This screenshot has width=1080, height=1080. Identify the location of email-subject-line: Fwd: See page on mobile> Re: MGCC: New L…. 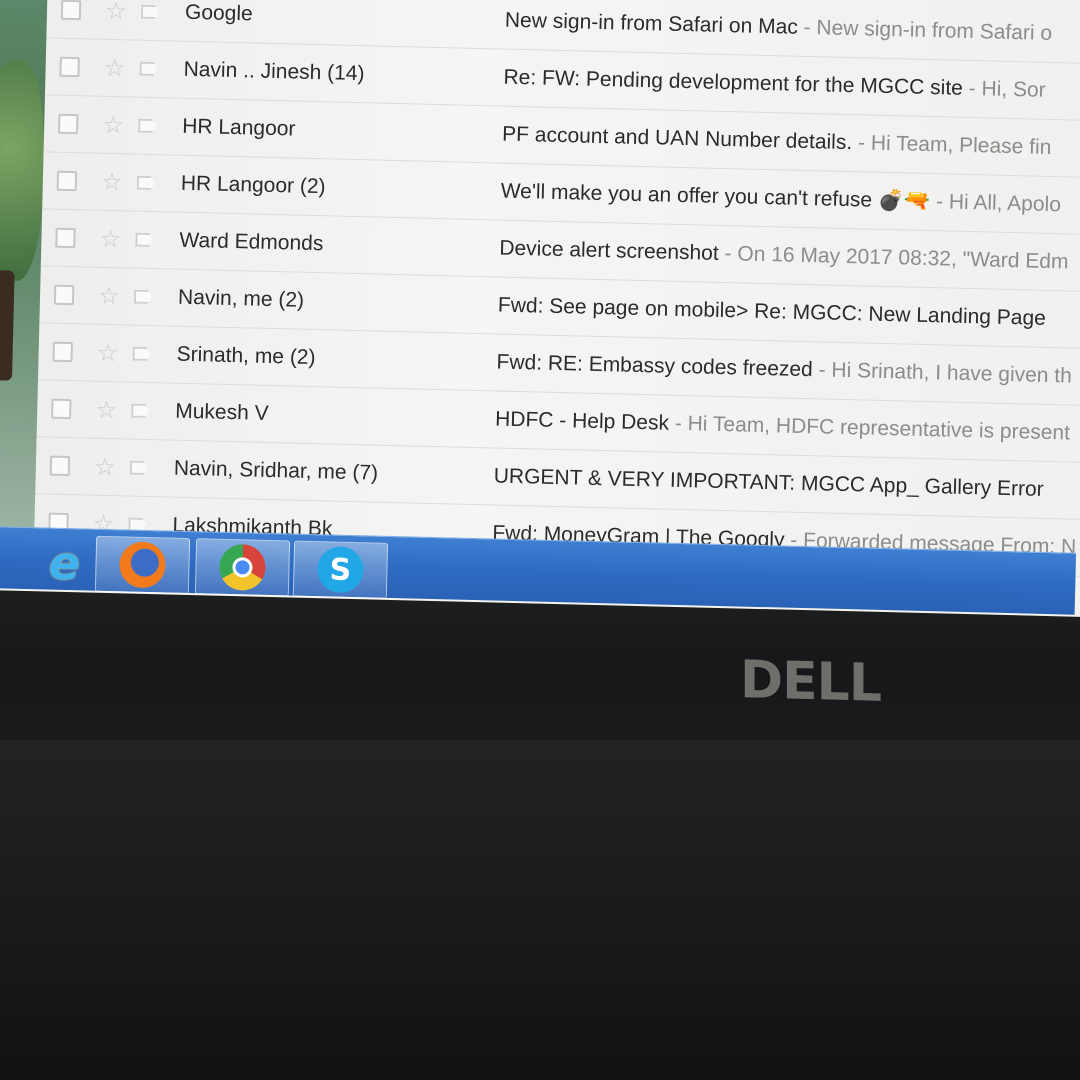
(772, 312).